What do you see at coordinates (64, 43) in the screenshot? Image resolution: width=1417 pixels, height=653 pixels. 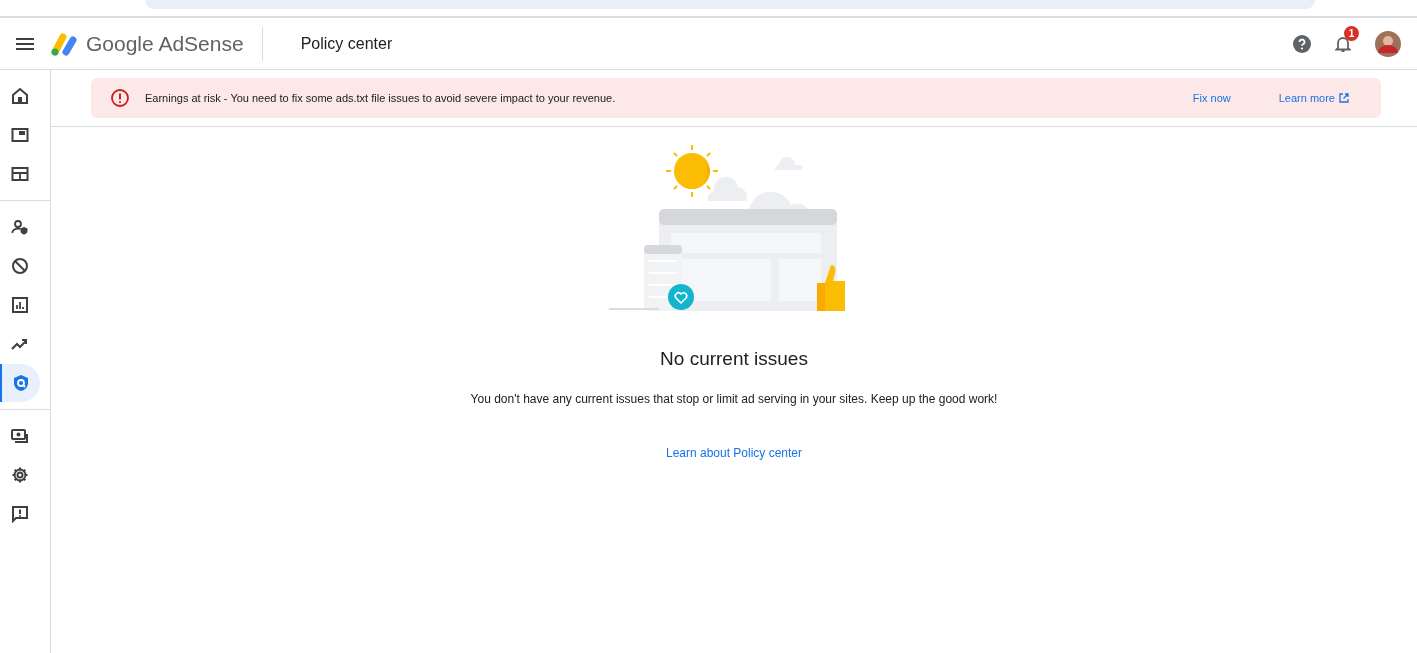 I see `logo-icon` at bounding box center [64, 43].